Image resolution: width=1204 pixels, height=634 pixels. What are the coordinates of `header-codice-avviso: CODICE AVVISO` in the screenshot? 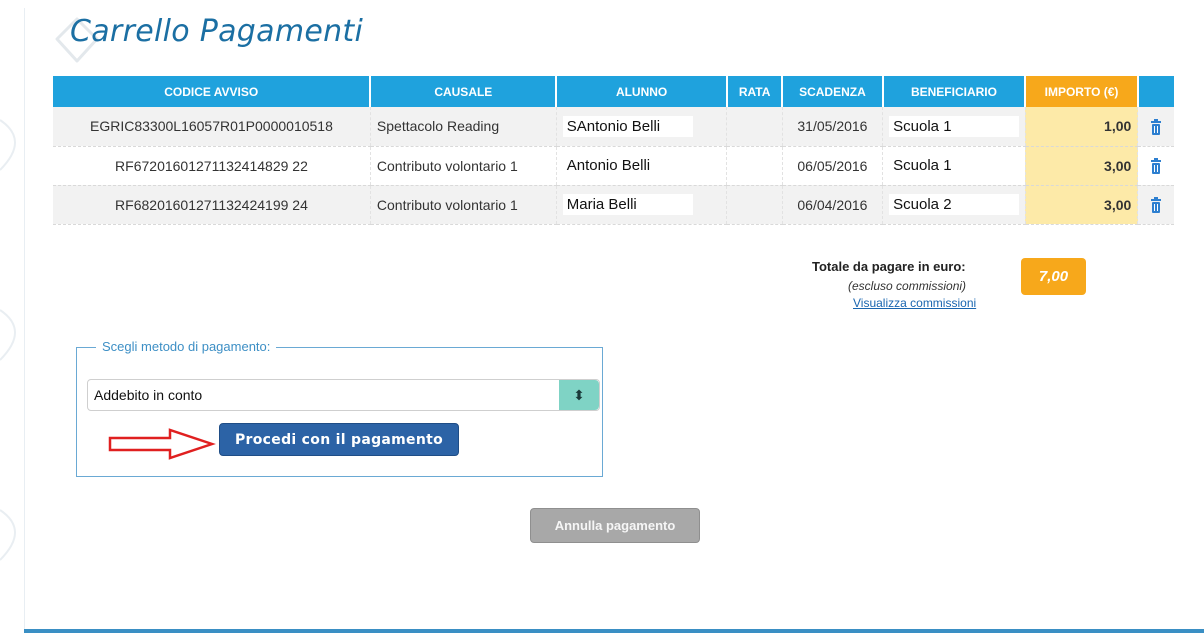 It's located at (212, 91).